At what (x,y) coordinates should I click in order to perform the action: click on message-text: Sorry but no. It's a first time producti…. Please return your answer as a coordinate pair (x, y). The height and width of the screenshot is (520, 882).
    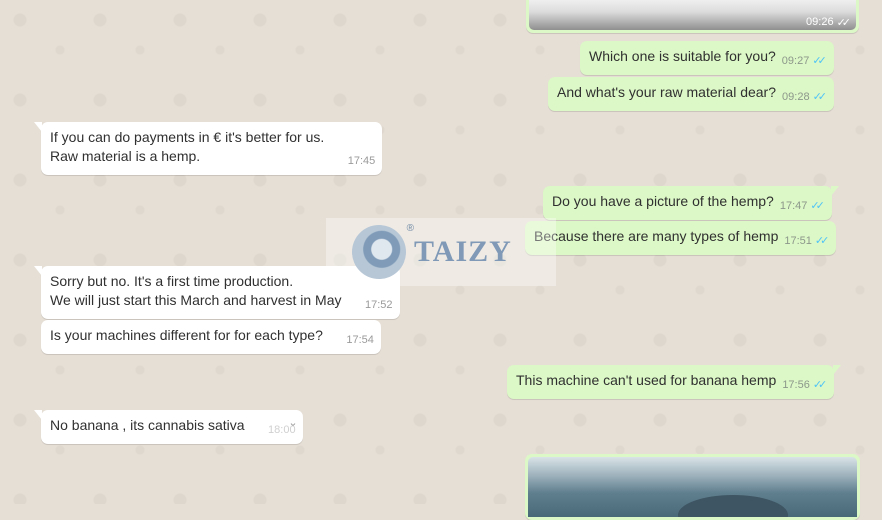
    Looking at the image, I should click on (172, 281).